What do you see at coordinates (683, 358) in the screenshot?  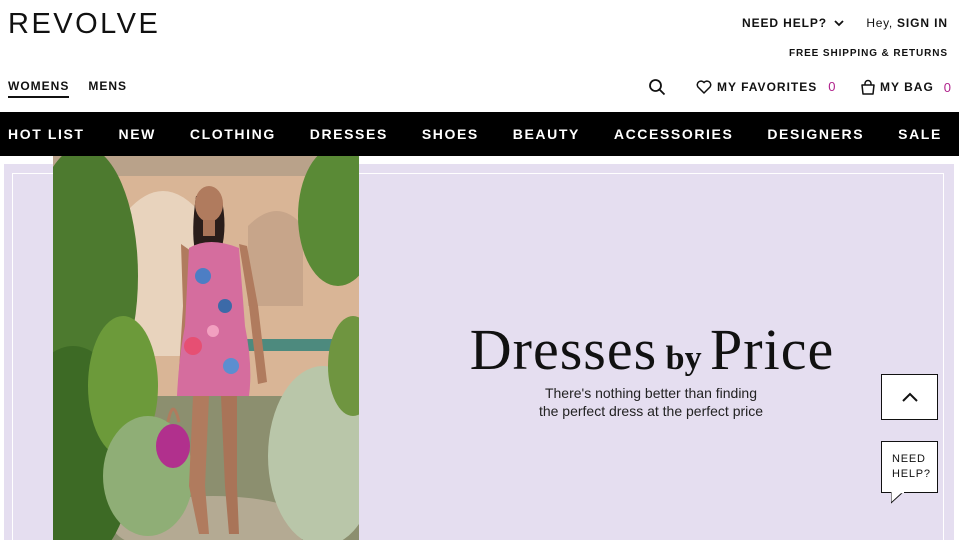 I see `headline-by: by` at bounding box center [683, 358].